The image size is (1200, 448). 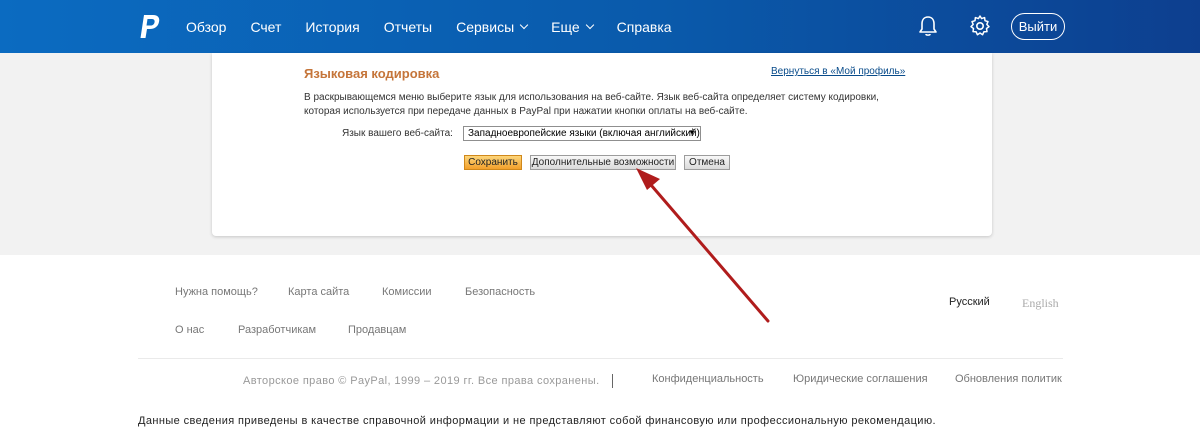 I want to click on advanced-options-label: Дополнительные возможности, so click(x=603, y=162).